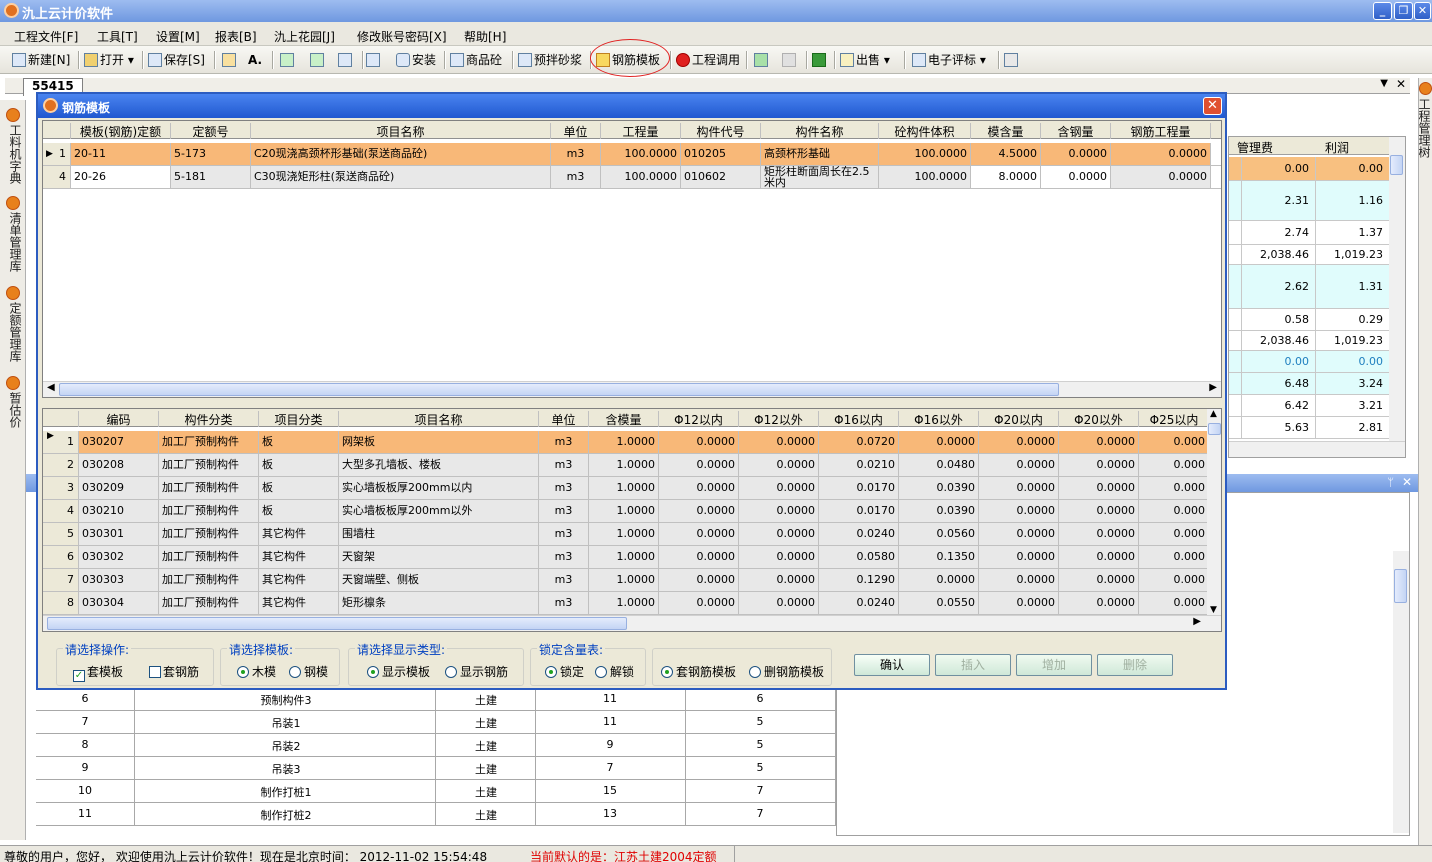  I want to click on goods-concrete-button: 商品砼, so click(476, 61).